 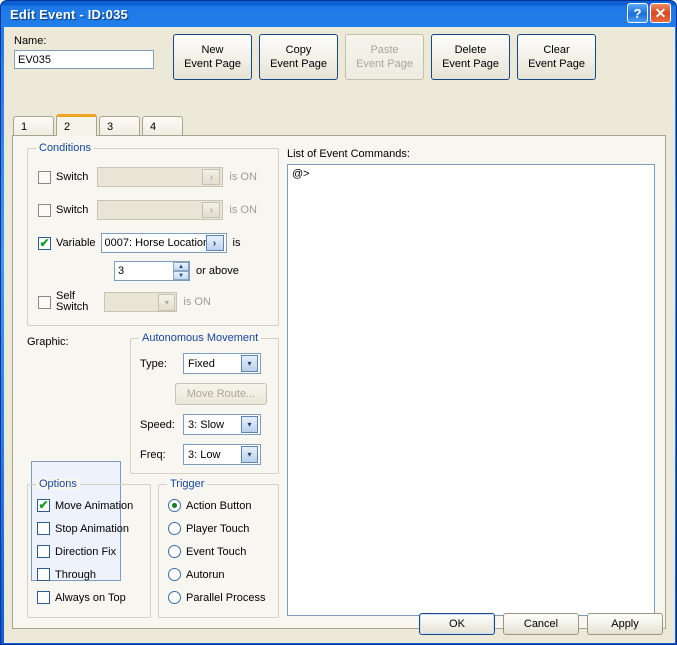 I want to click on command-list-label: List of Event Commands:, so click(x=348, y=154).